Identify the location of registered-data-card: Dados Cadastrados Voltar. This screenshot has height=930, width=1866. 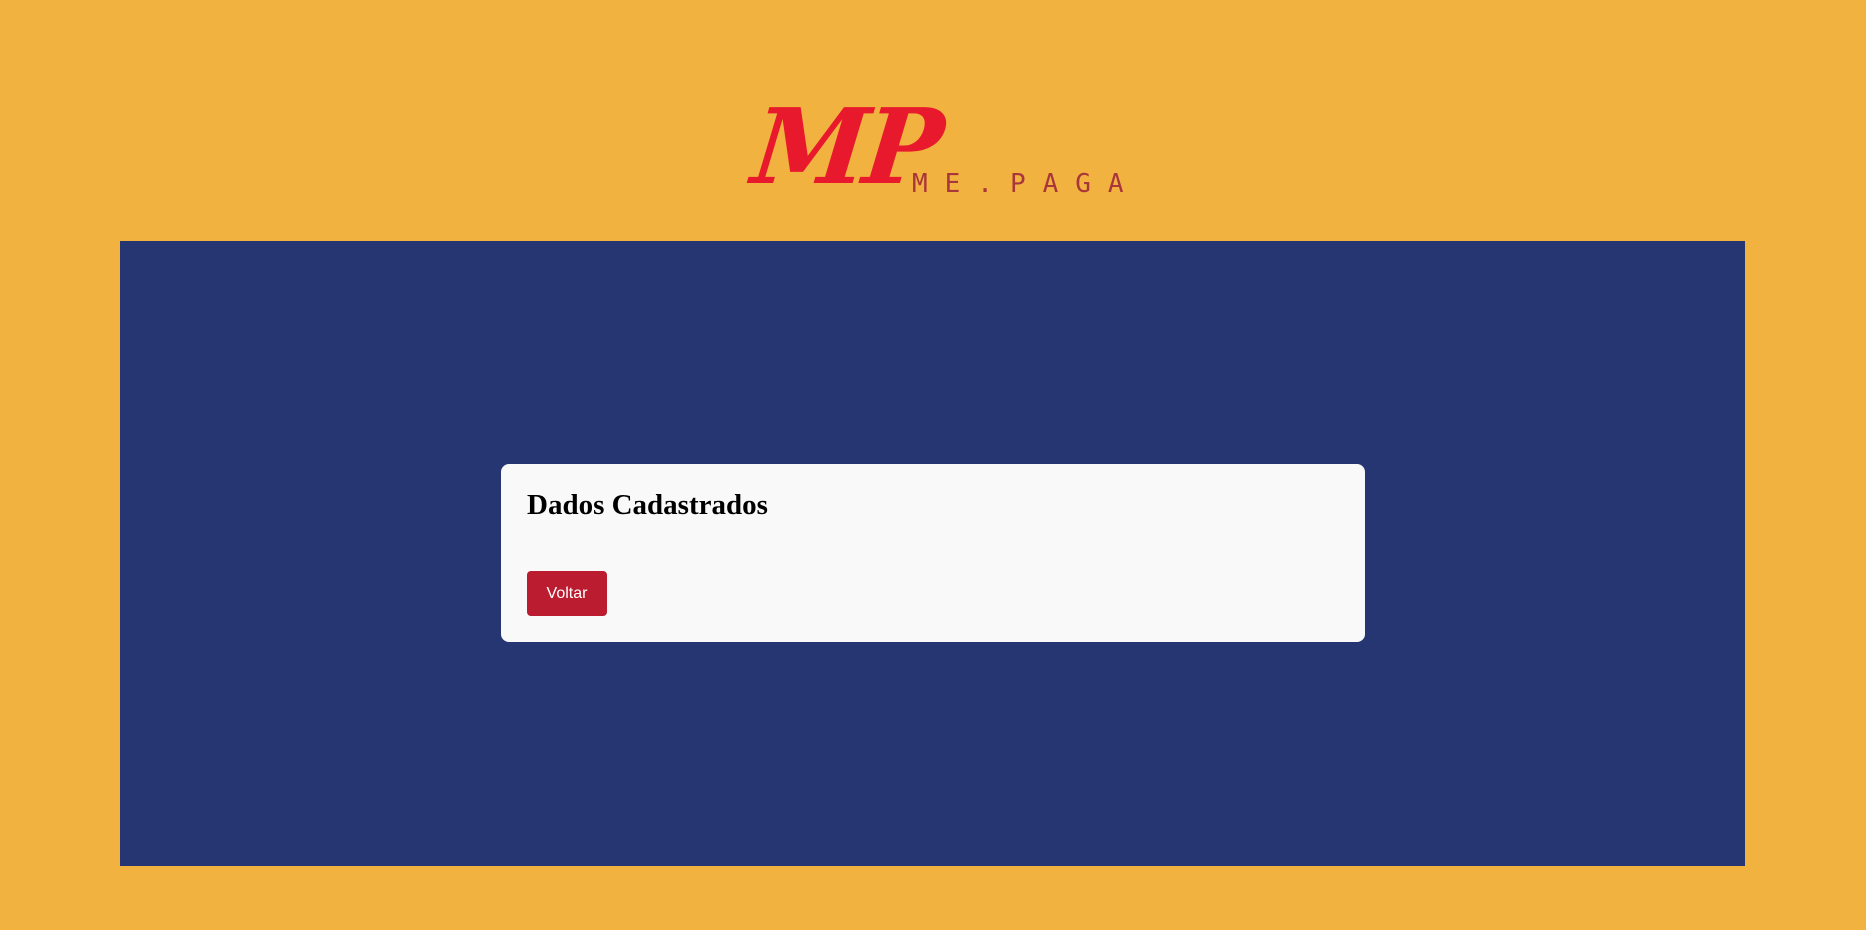
(933, 553).